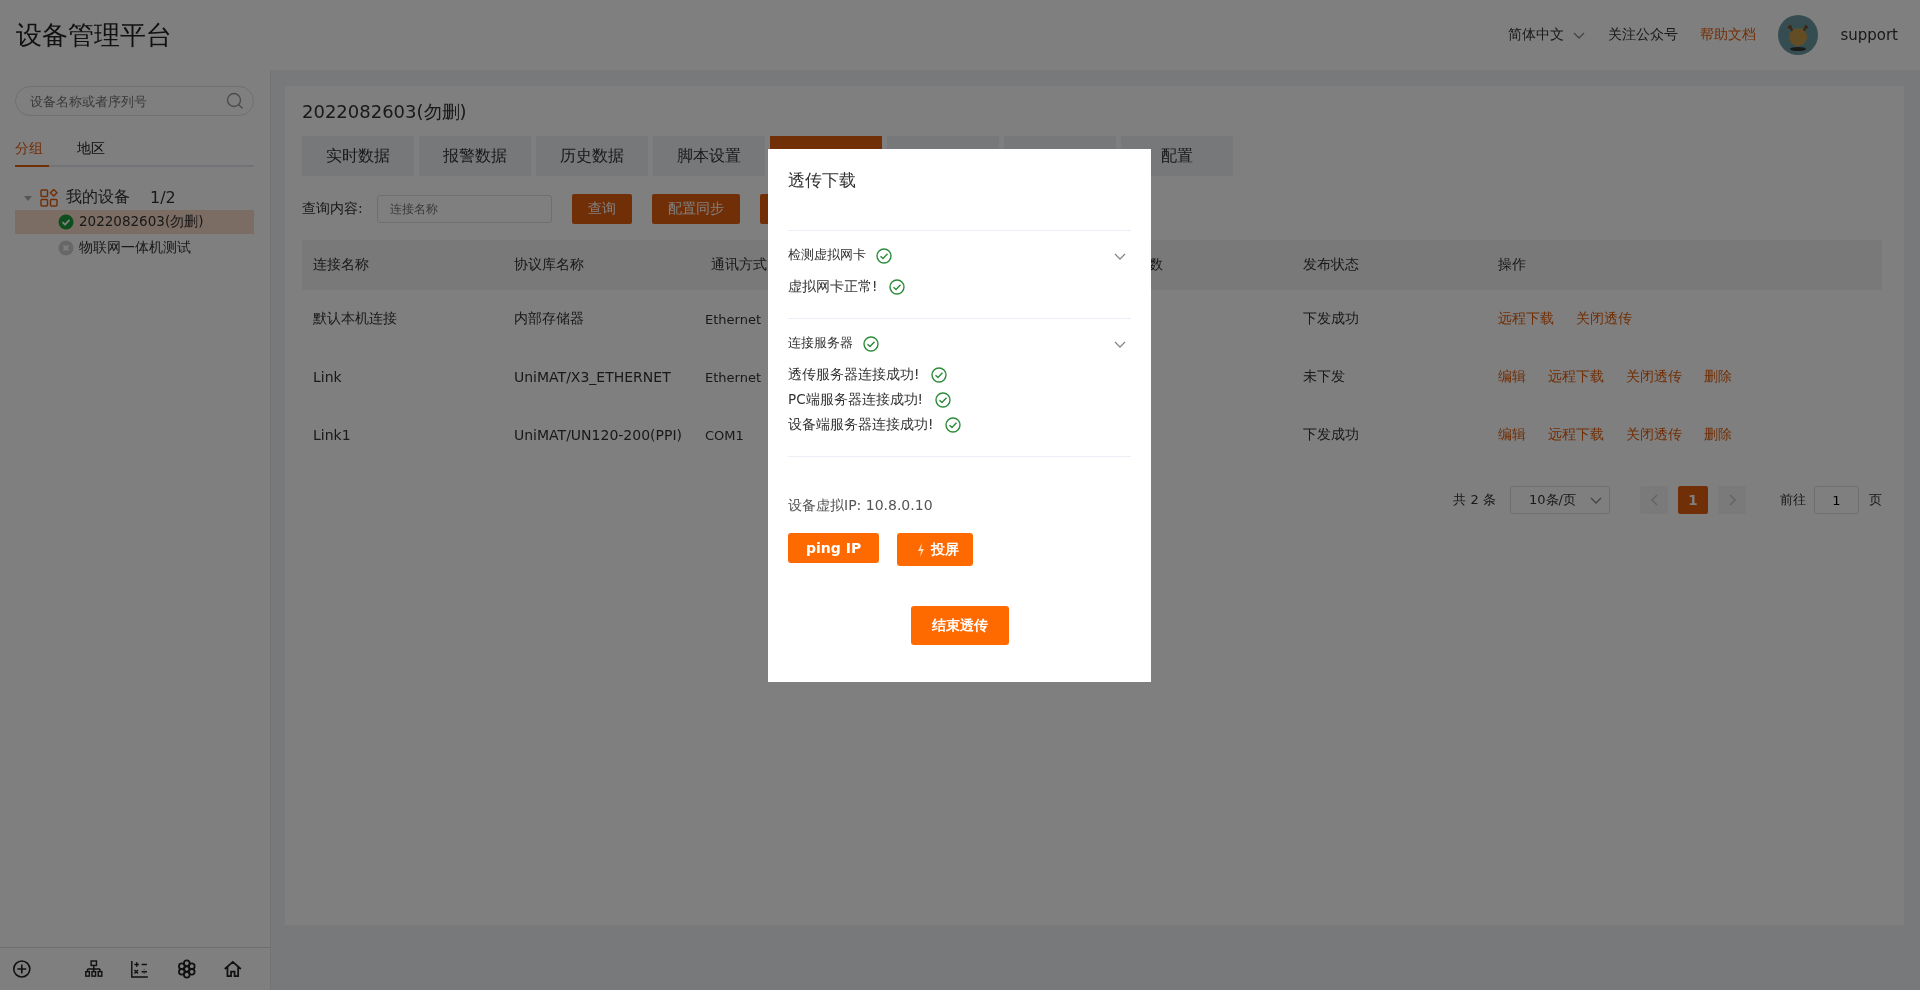  What do you see at coordinates (358, 156) in the screenshot?
I see `tab: 实时数据` at bounding box center [358, 156].